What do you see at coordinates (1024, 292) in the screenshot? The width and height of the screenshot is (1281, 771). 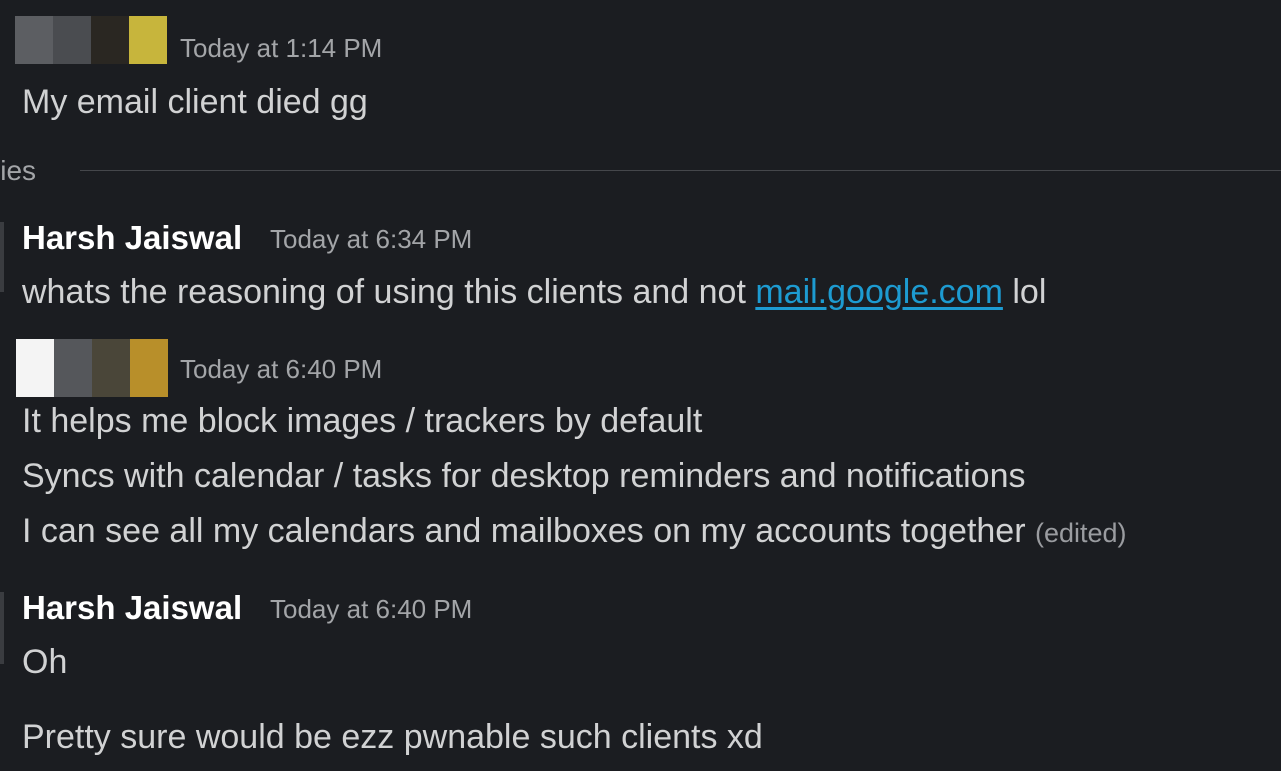 I see `message-text-part: lol` at bounding box center [1024, 292].